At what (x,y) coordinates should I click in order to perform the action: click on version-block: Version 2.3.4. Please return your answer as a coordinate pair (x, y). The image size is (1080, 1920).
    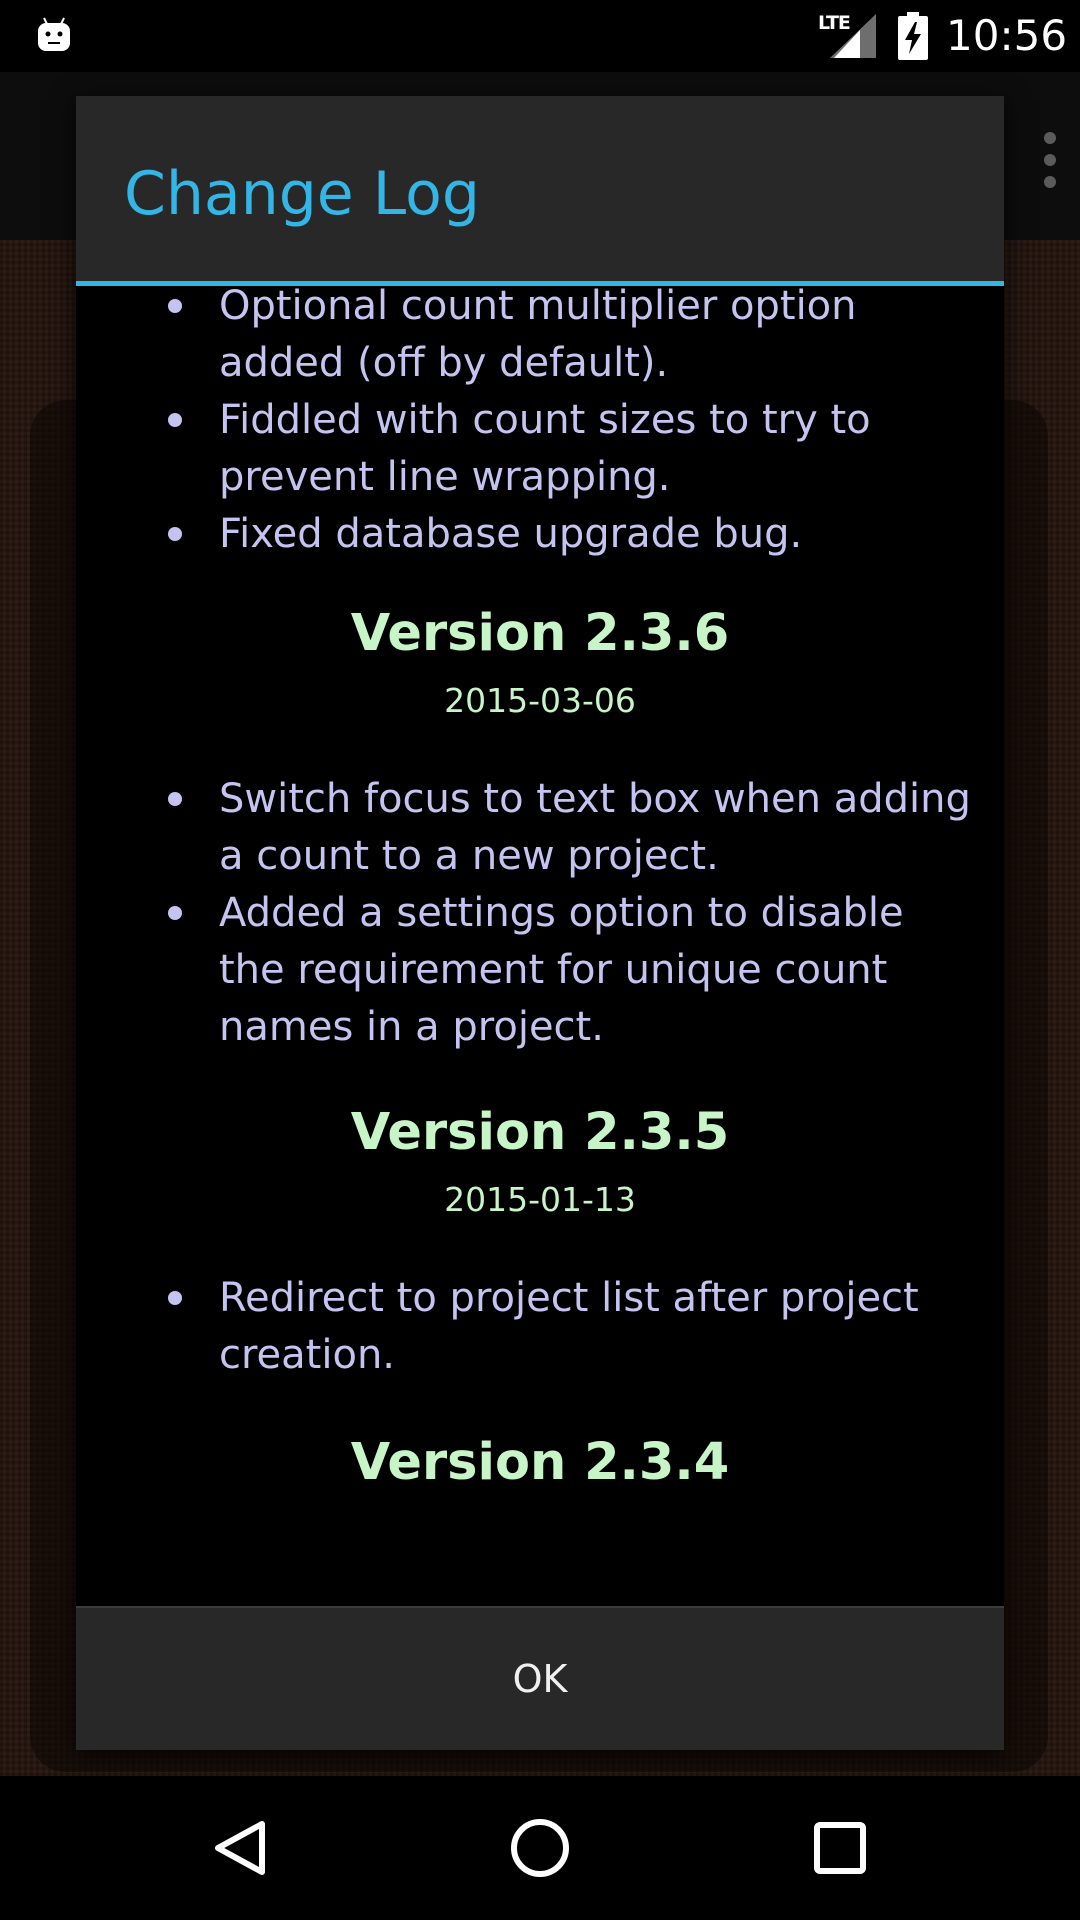
    Looking at the image, I should click on (540, 1463).